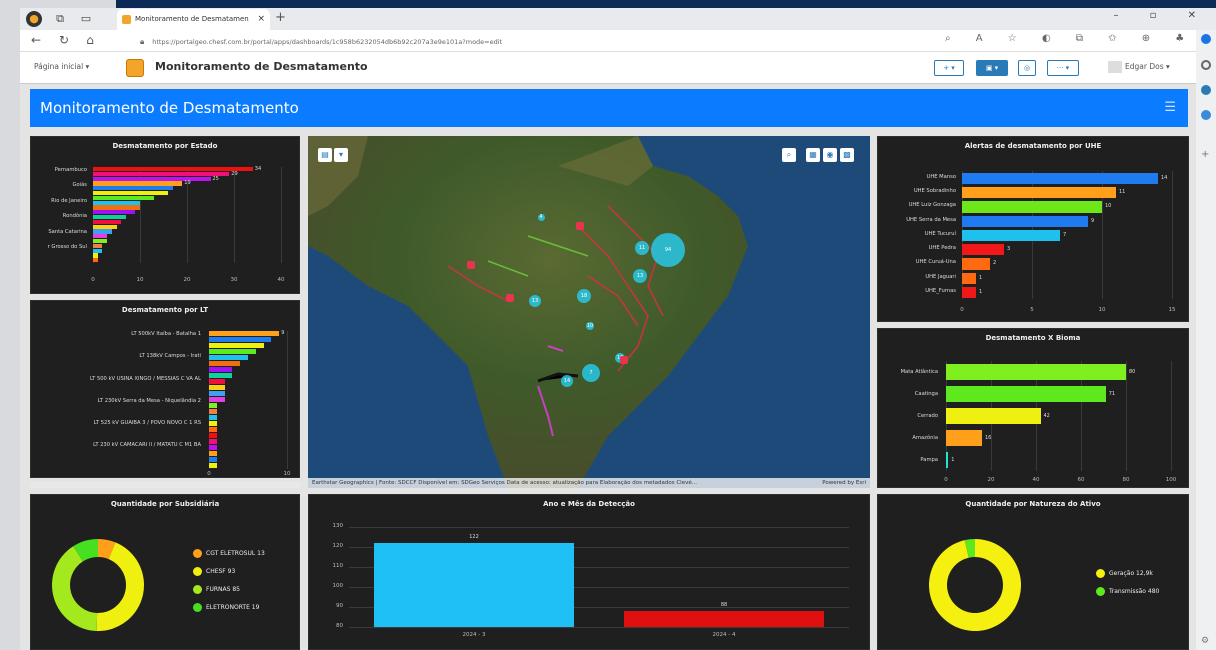 The image size is (1216, 650). I want to click on x-tick-label: 80, so click(1126, 480).